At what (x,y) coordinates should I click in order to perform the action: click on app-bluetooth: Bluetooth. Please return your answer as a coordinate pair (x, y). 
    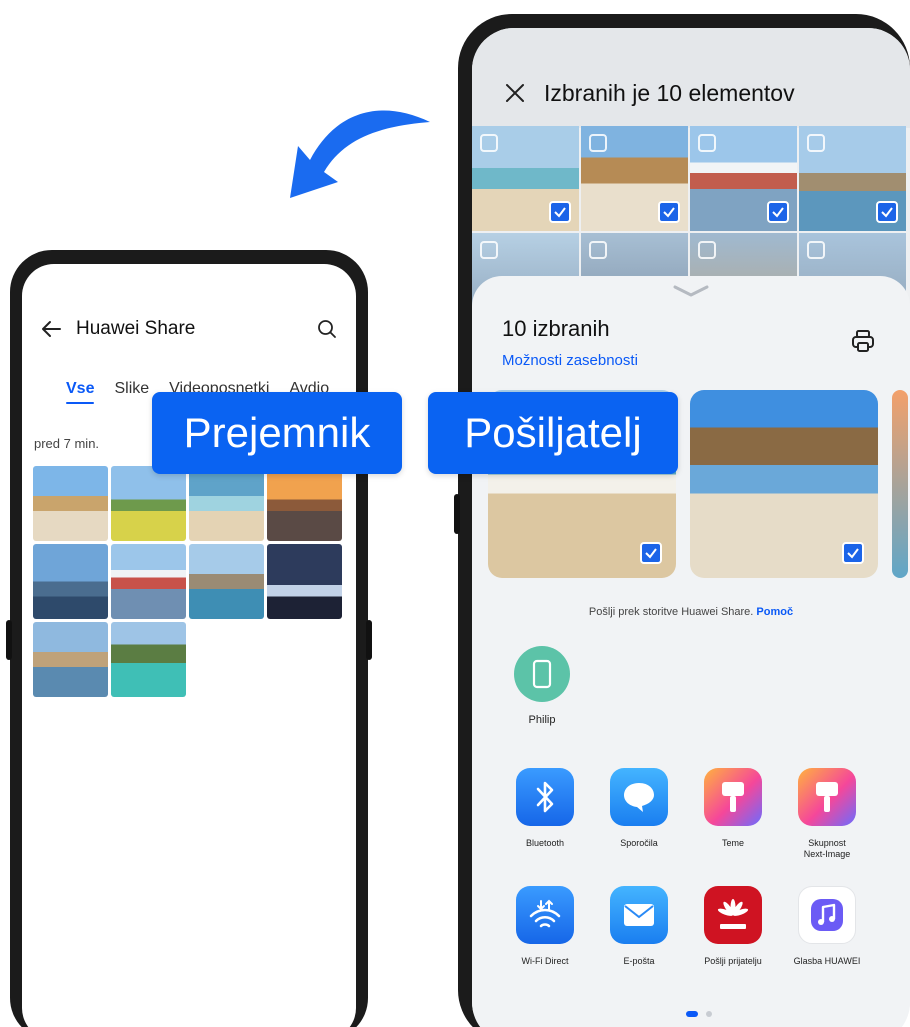
    Looking at the image, I should click on (545, 814).